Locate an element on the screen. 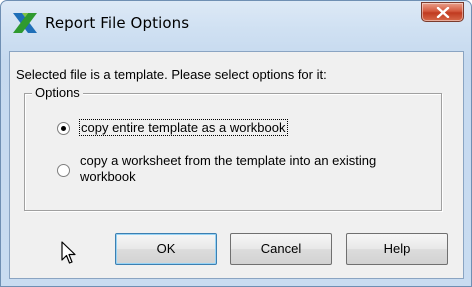 Image resolution: width=472 pixels, height=287 pixels. close-icon is located at coordinates (443, 12).